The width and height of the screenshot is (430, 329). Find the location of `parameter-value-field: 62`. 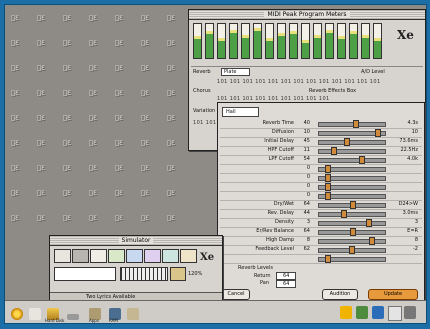

parameter-value-field: 62 is located at coordinates (304, 249).